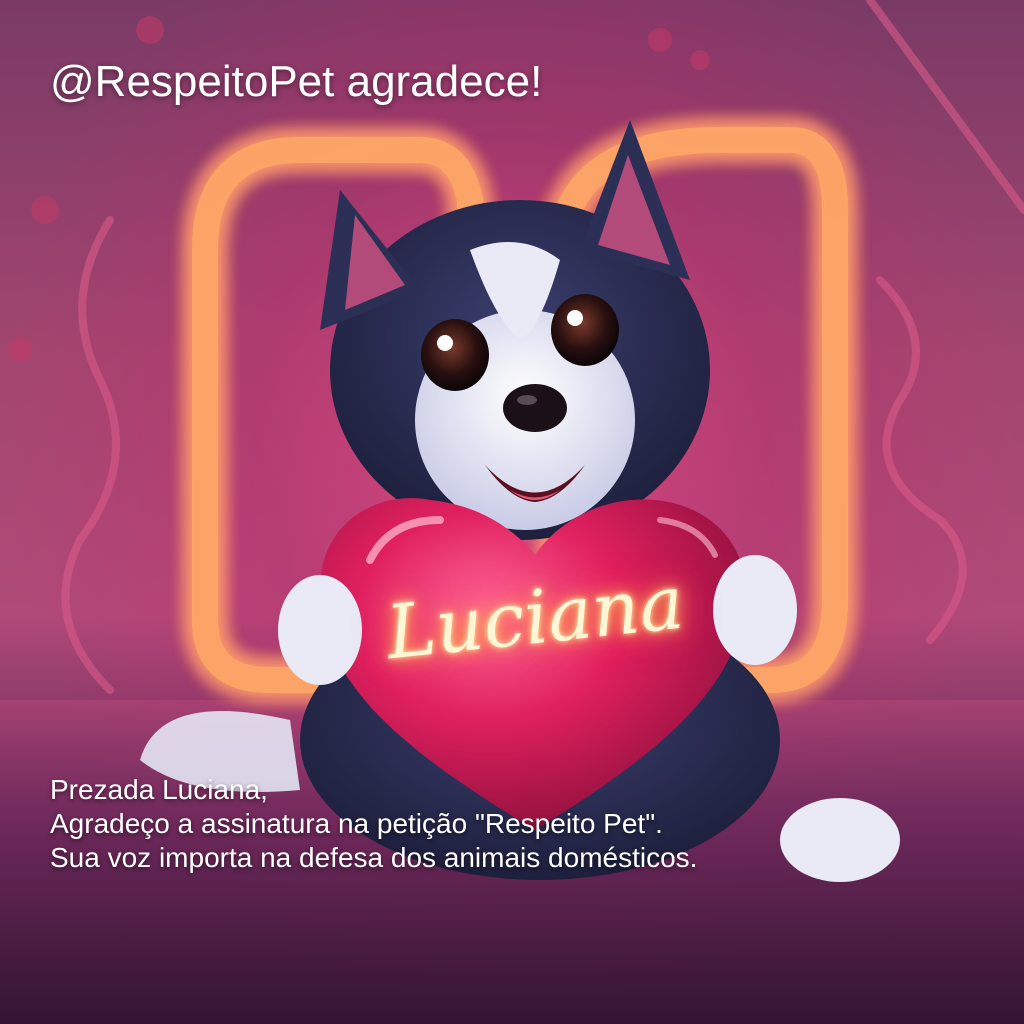 The height and width of the screenshot is (1024, 1024). I want to click on greeting-line: Prezada Luciana,, so click(159, 789).